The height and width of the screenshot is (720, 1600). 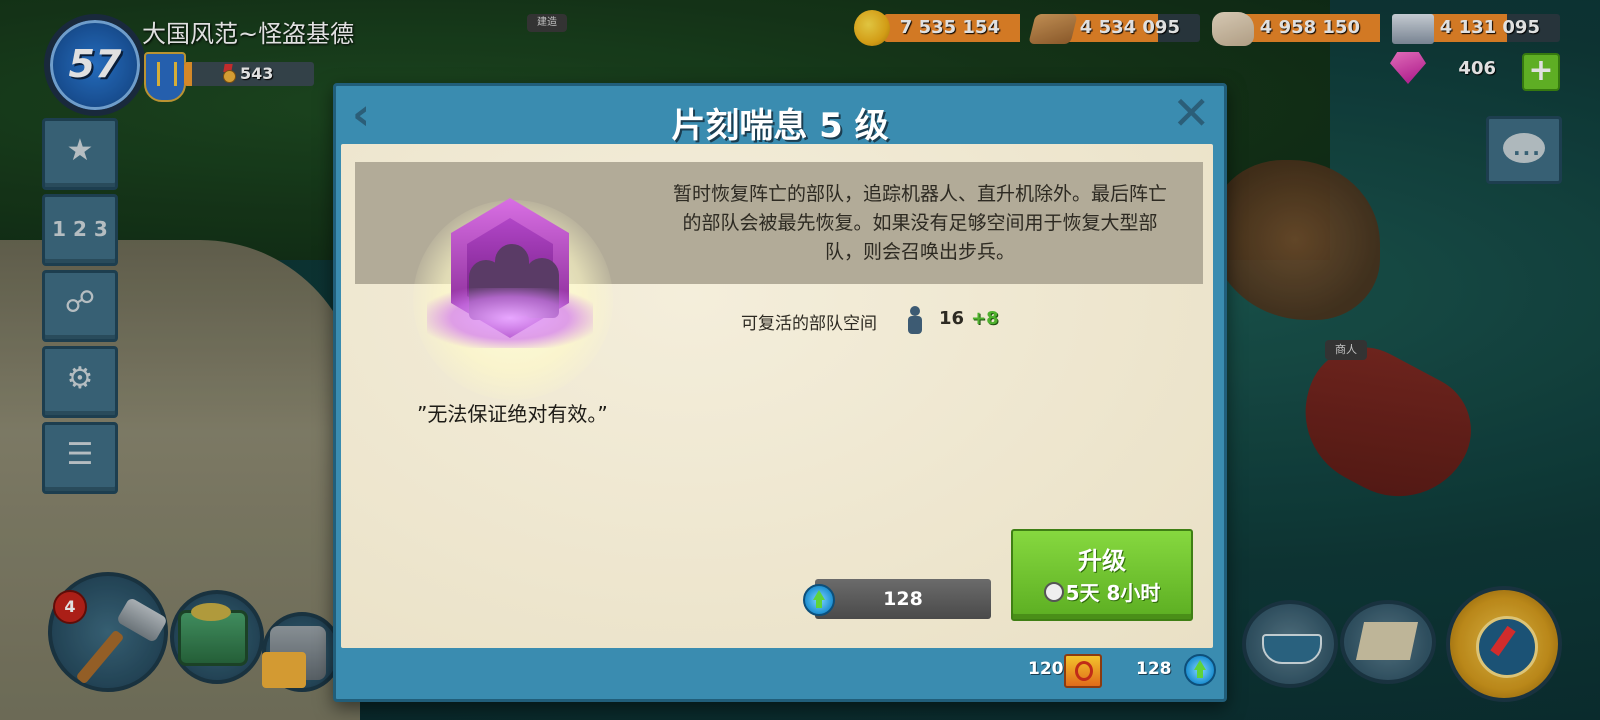 What do you see at coordinates (510, 273) in the screenshot?
I see `breathing-space-ability-icon` at bounding box center [510, 273].